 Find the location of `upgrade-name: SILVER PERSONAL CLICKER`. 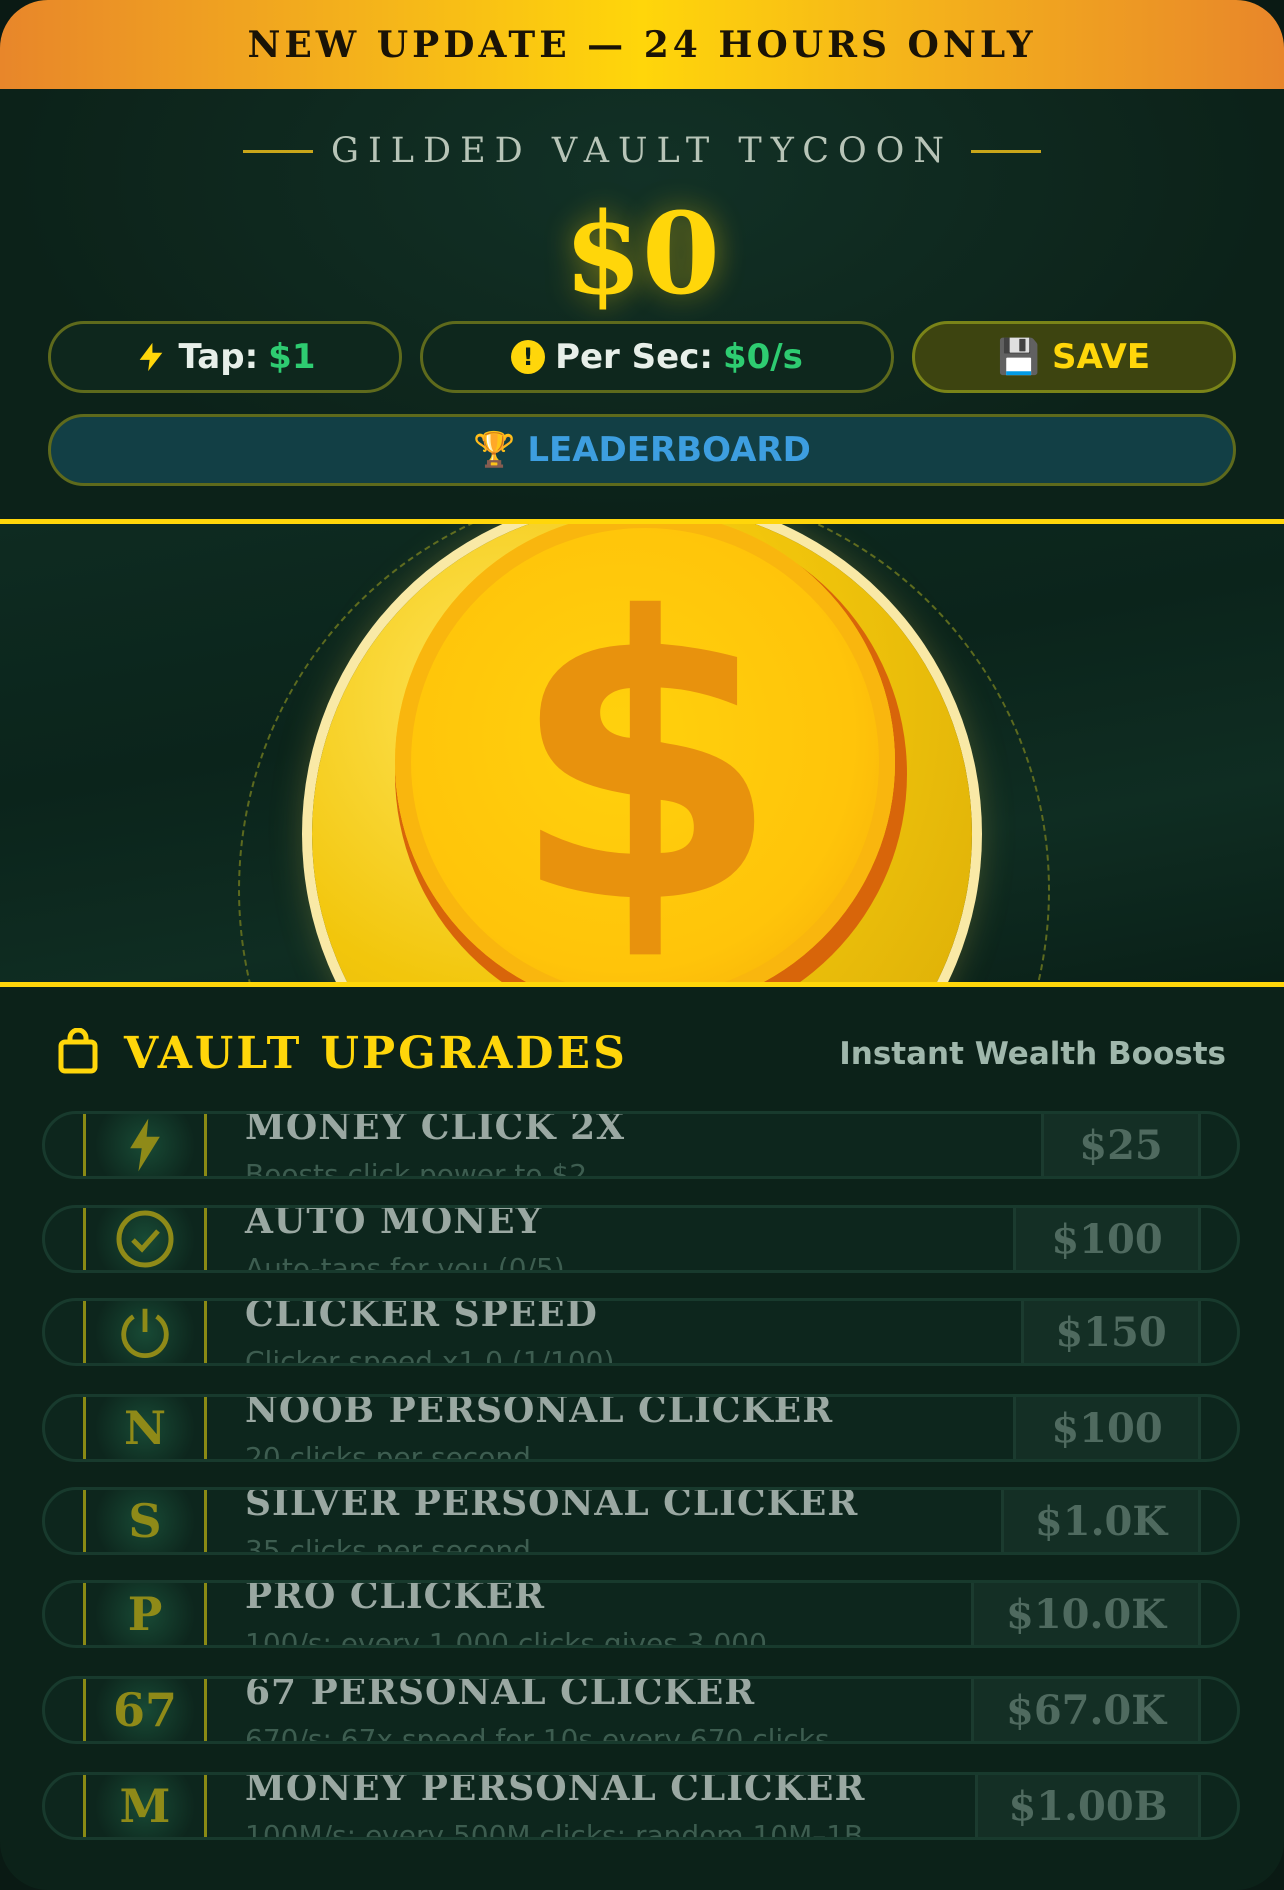

upgrade-name: SILVER PERSONAL CLICKER is located at coordinates (552, 1505).